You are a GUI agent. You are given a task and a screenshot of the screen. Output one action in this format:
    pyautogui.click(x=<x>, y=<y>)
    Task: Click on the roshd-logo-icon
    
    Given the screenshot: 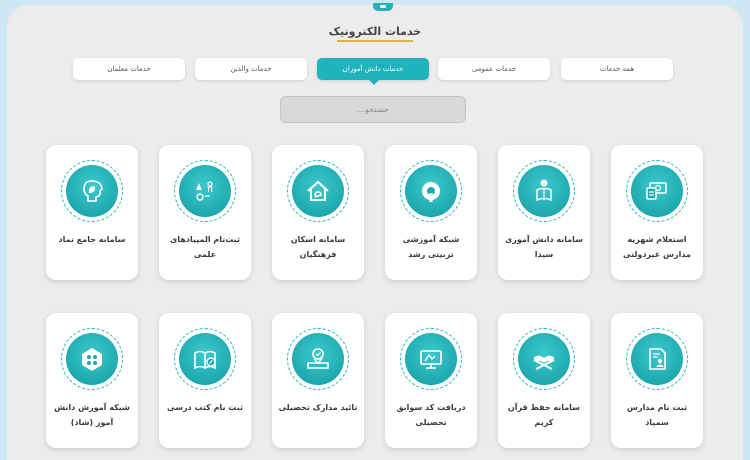 What is the action you would take?
    pyautogui.click(x=431, y=192)
    